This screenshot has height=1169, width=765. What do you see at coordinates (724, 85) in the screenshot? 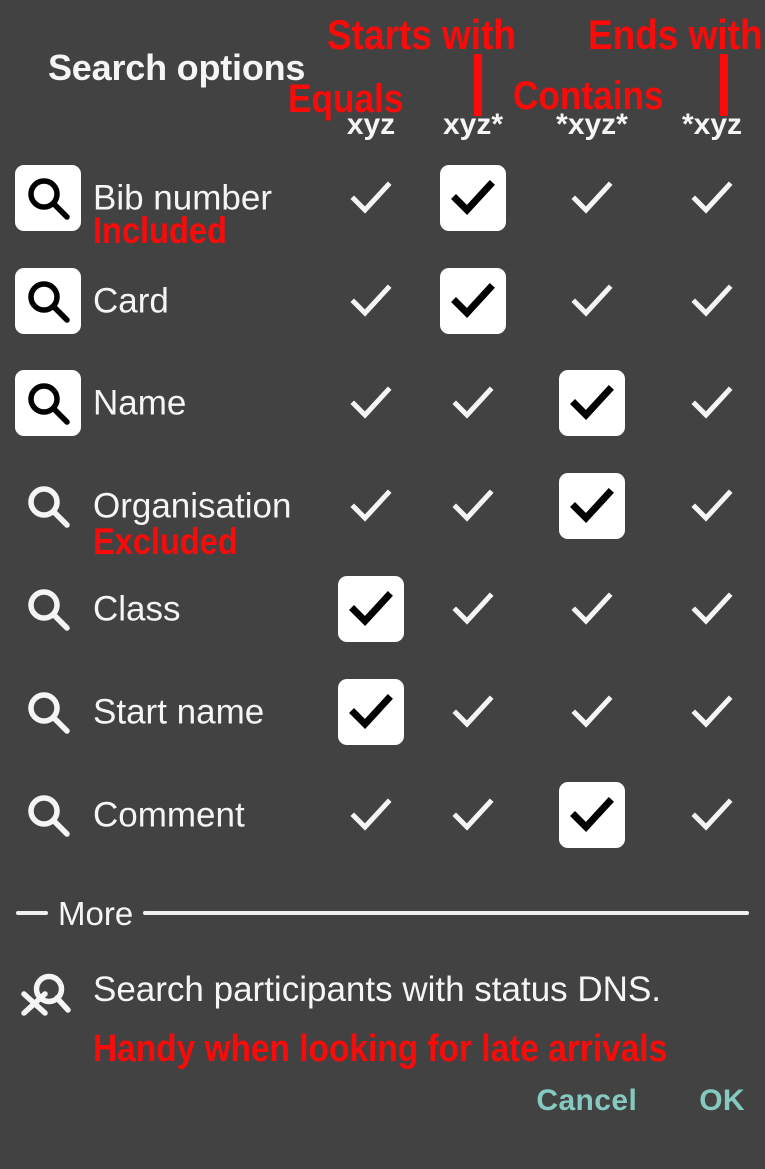
I see `annotation-pointer-ends-with` at bounding box center [724, 85].